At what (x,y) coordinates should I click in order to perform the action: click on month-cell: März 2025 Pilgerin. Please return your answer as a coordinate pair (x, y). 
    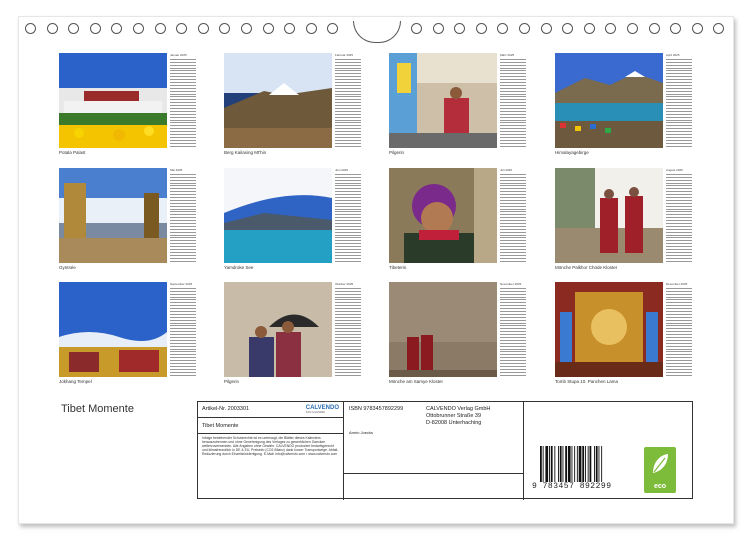
    Looking at the image, I should click on (457, 109).